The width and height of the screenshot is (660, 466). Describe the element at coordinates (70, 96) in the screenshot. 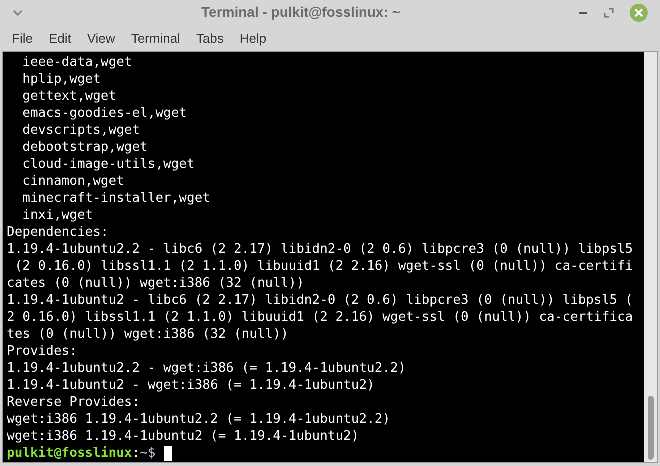

I see `terminal-line: gettext,wget` at that location.